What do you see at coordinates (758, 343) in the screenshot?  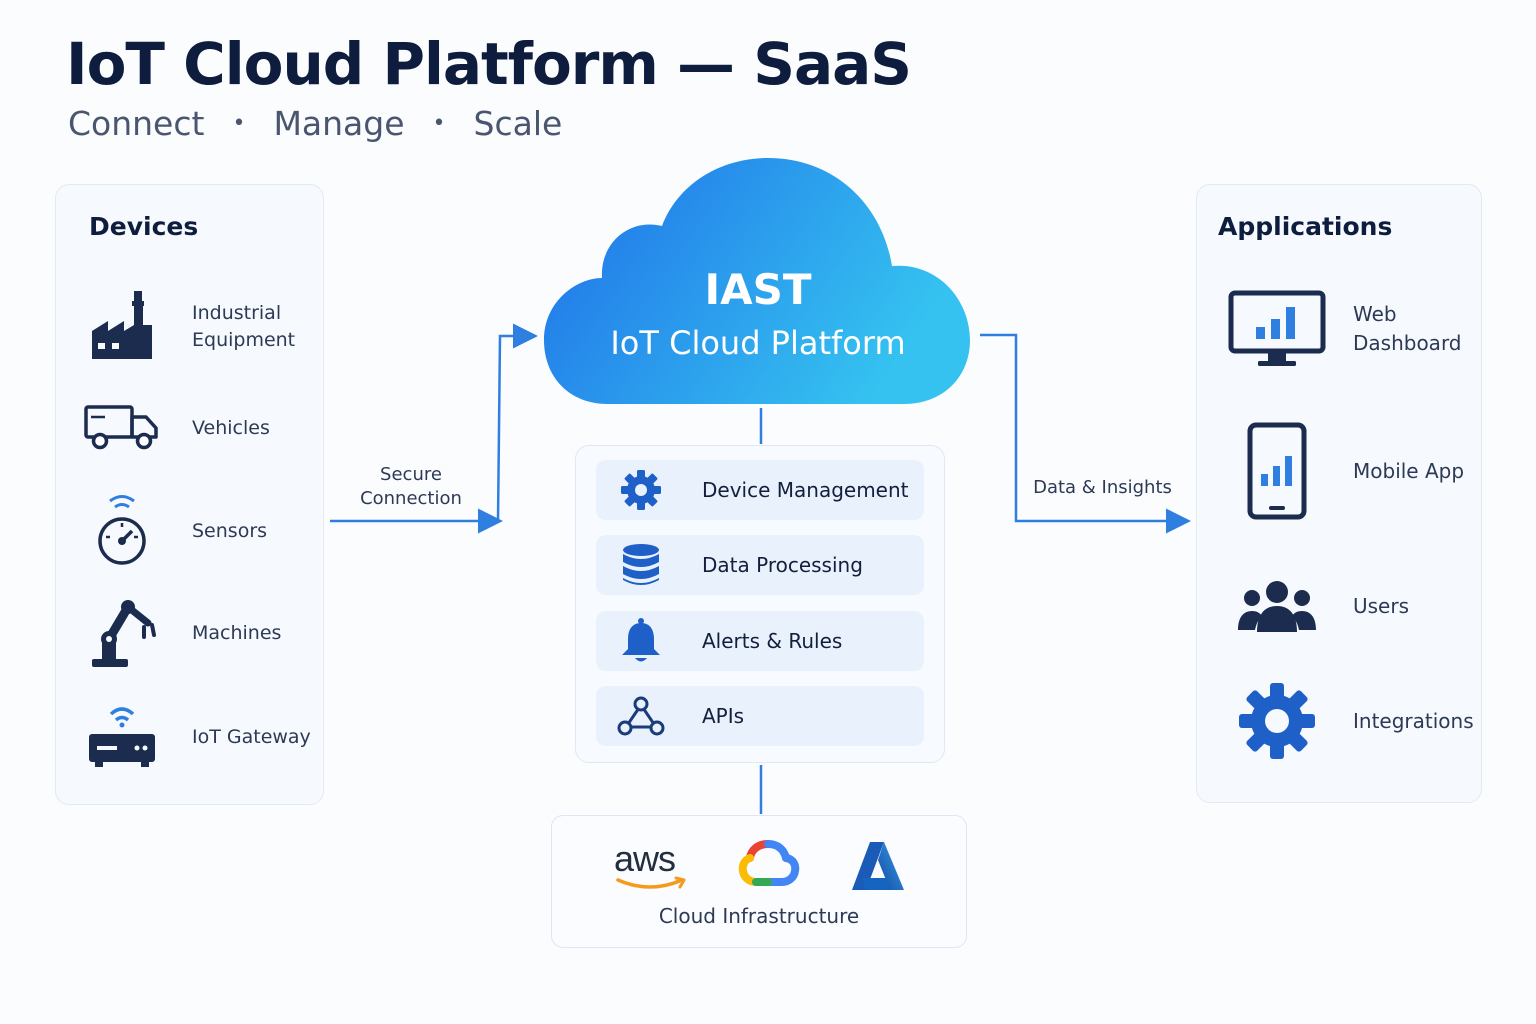 I see `cloud-subtitle: IoT Cloud Platform` at bounding box center [758, 343].